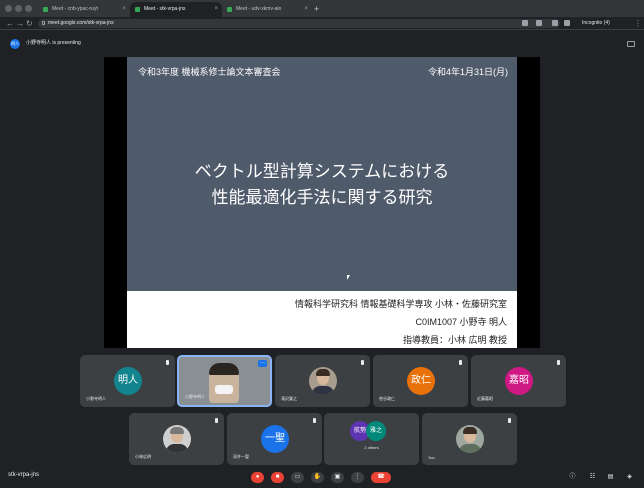 This screenshot has height=488, width=644. Describe the element at coordinates (84, 9) in the screenshot. I see `browser-tab: Meet - cnb-ypac-ruyt ×` at that location.